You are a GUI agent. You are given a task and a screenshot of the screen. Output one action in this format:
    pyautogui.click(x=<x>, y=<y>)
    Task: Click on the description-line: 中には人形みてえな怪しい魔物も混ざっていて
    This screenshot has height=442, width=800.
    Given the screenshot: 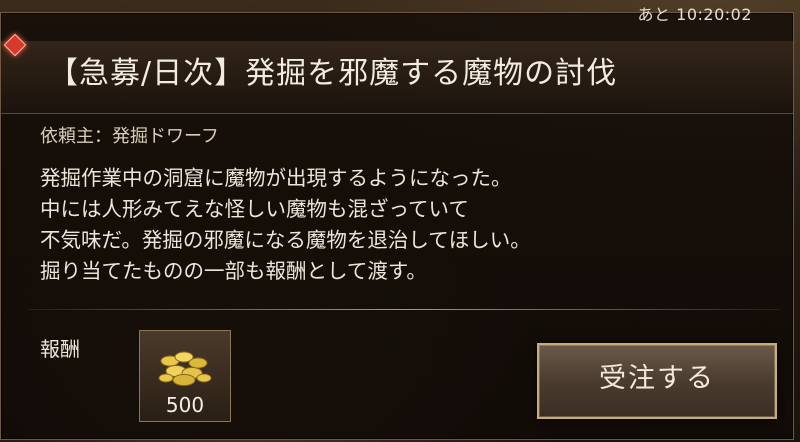 What is the action you would take?
    pyautogui.click(x=254, y=209)
    